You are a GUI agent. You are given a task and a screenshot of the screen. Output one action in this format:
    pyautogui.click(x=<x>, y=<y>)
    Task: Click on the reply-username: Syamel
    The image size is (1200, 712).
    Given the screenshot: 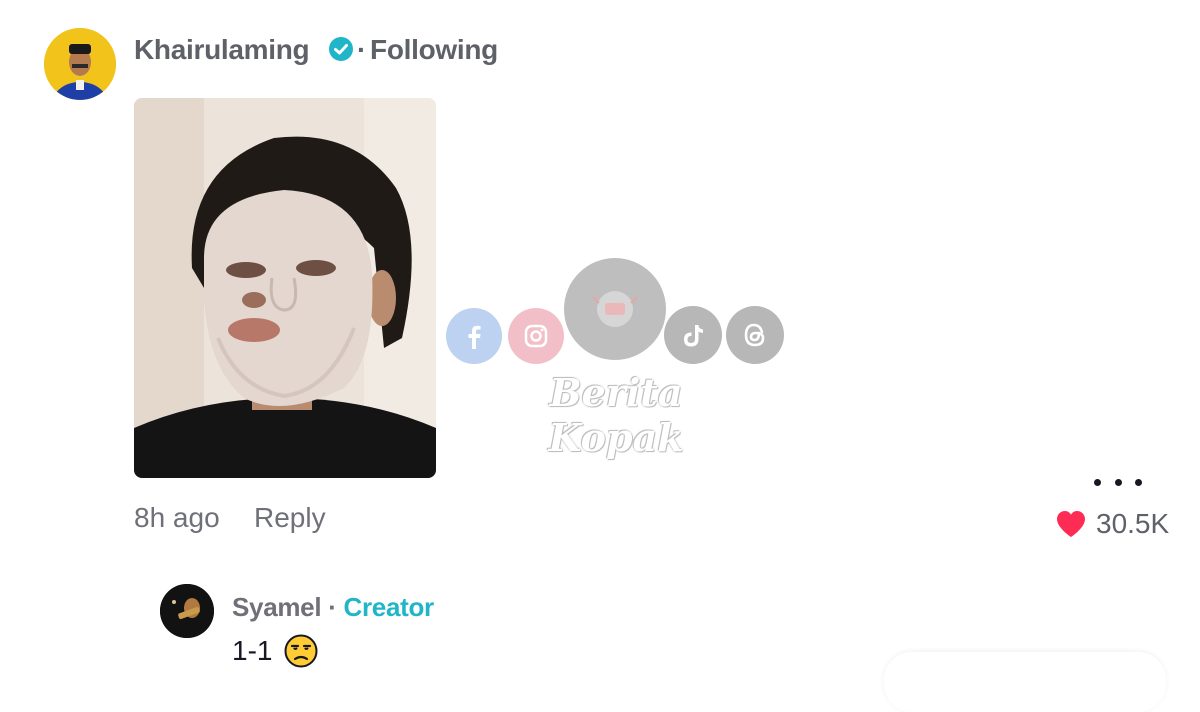 What is the action you would take?
    pyautogui.click(x=277, y=607)
    